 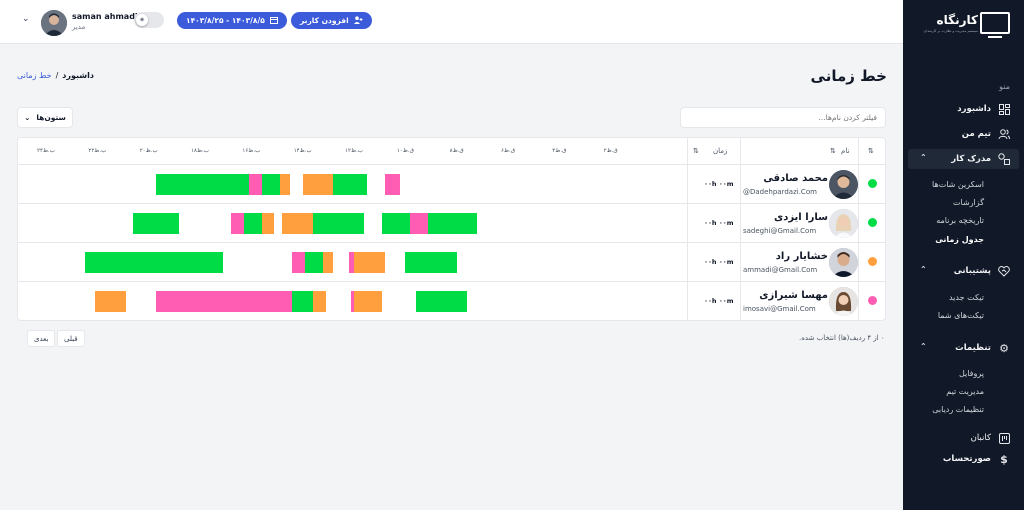 What do you see at coordinates (959, 239) in the screenshot?
I see `sidebar-subitem-timeline: جدول زمانی` at bounding box center [959, 239].